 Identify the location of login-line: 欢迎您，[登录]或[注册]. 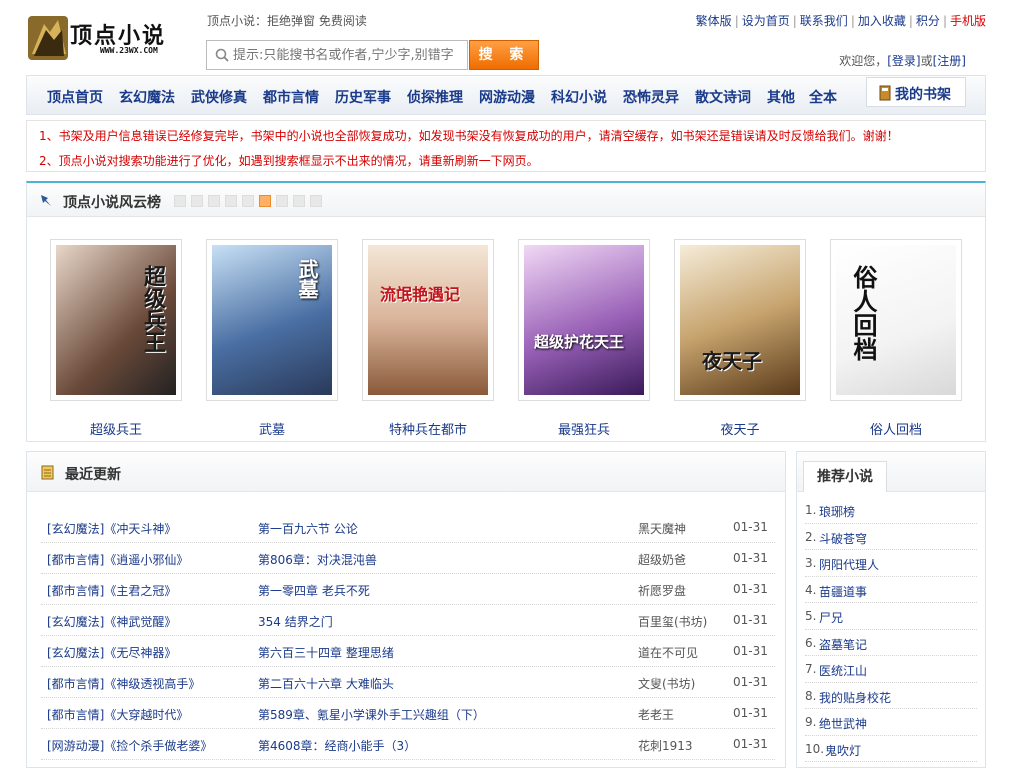
(902, 60).